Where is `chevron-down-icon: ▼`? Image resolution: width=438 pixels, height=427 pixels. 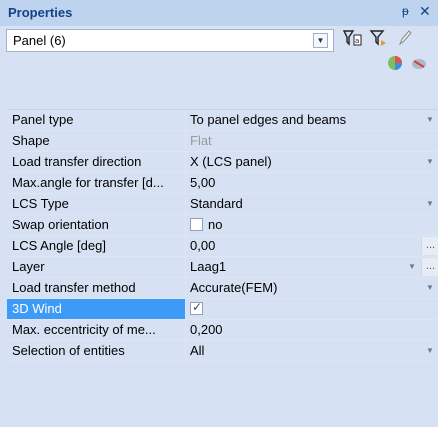 chevron-down-icon: ▼ is located at coordinates (320, 40).